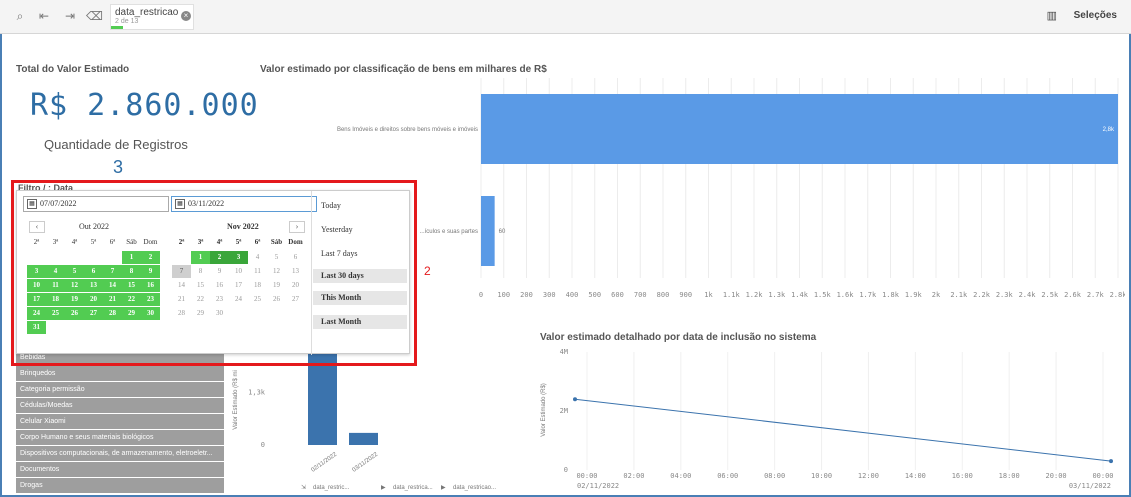 This screenshot has height=497, width=1131. I want to click on clear-selections-icon: ⌫, so click(94, 16).